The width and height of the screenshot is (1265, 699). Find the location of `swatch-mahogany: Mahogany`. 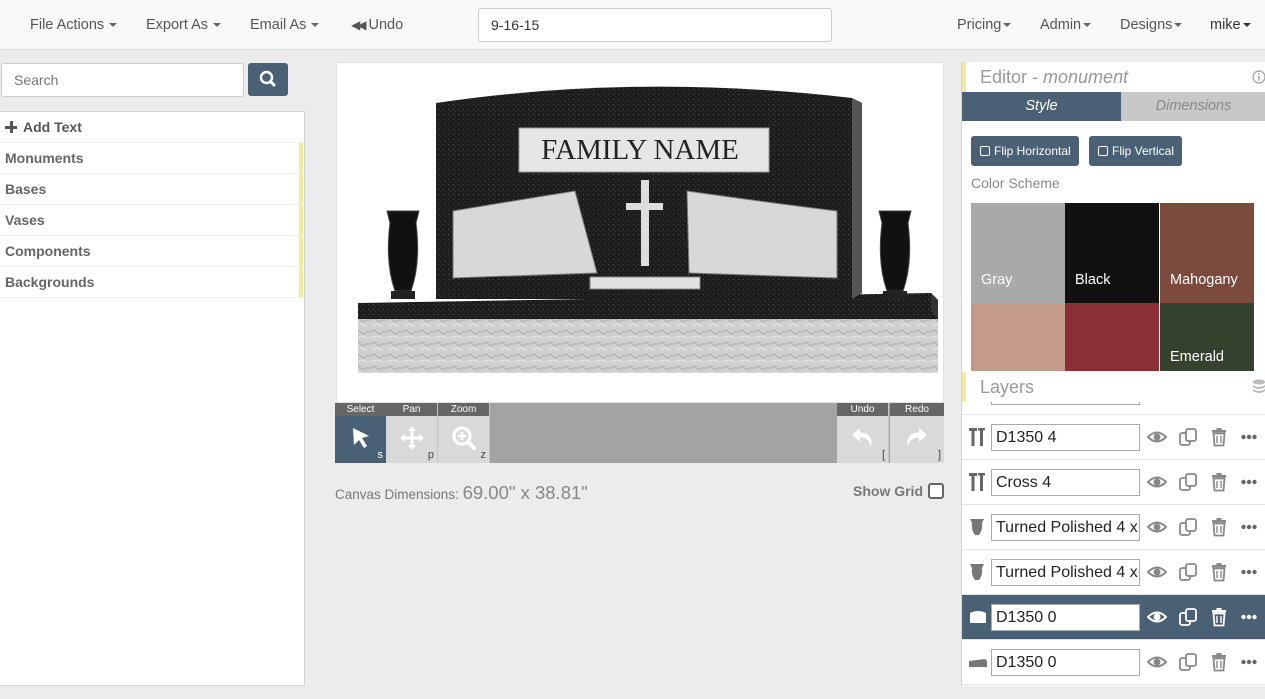

swatch-mahogany: Mahogany is located at coordinates (1207, 253).